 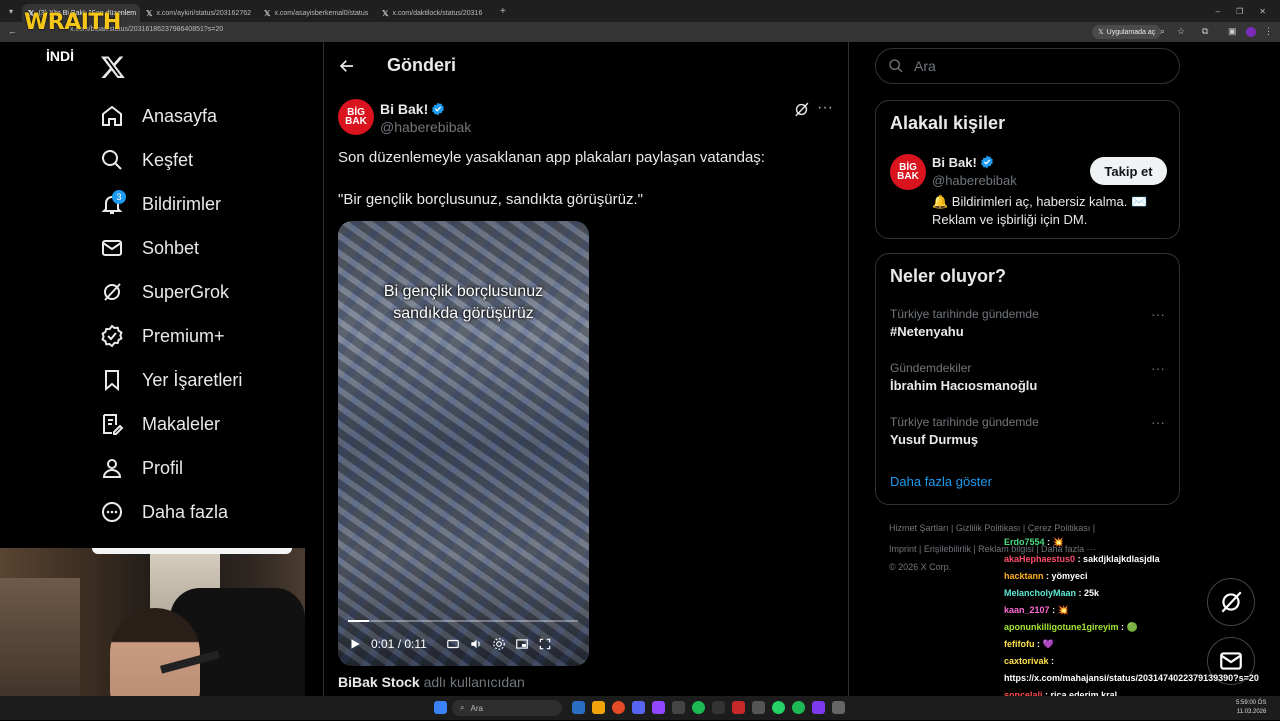 I want to click on chat-text: : 💥, so click(x=1060, y=610).